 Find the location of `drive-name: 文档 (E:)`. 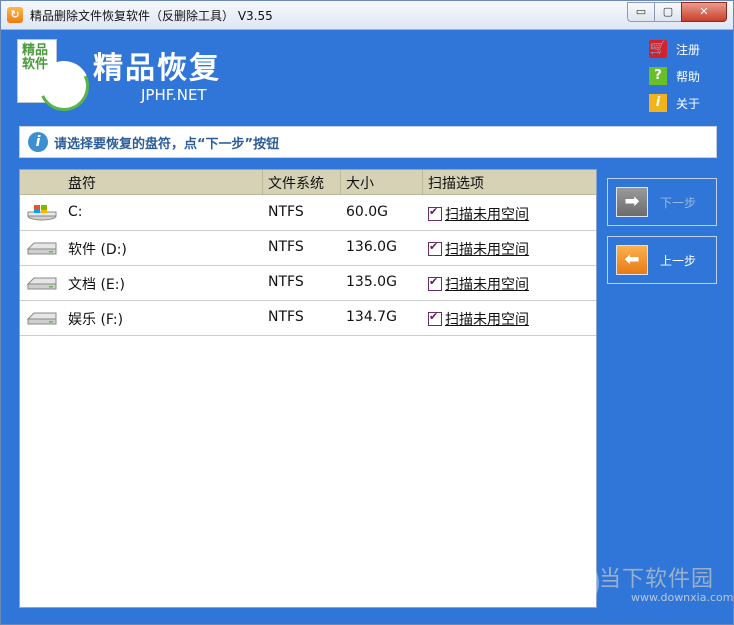

drive-name: 文档 (E:) is located at coordinates (96, 285).